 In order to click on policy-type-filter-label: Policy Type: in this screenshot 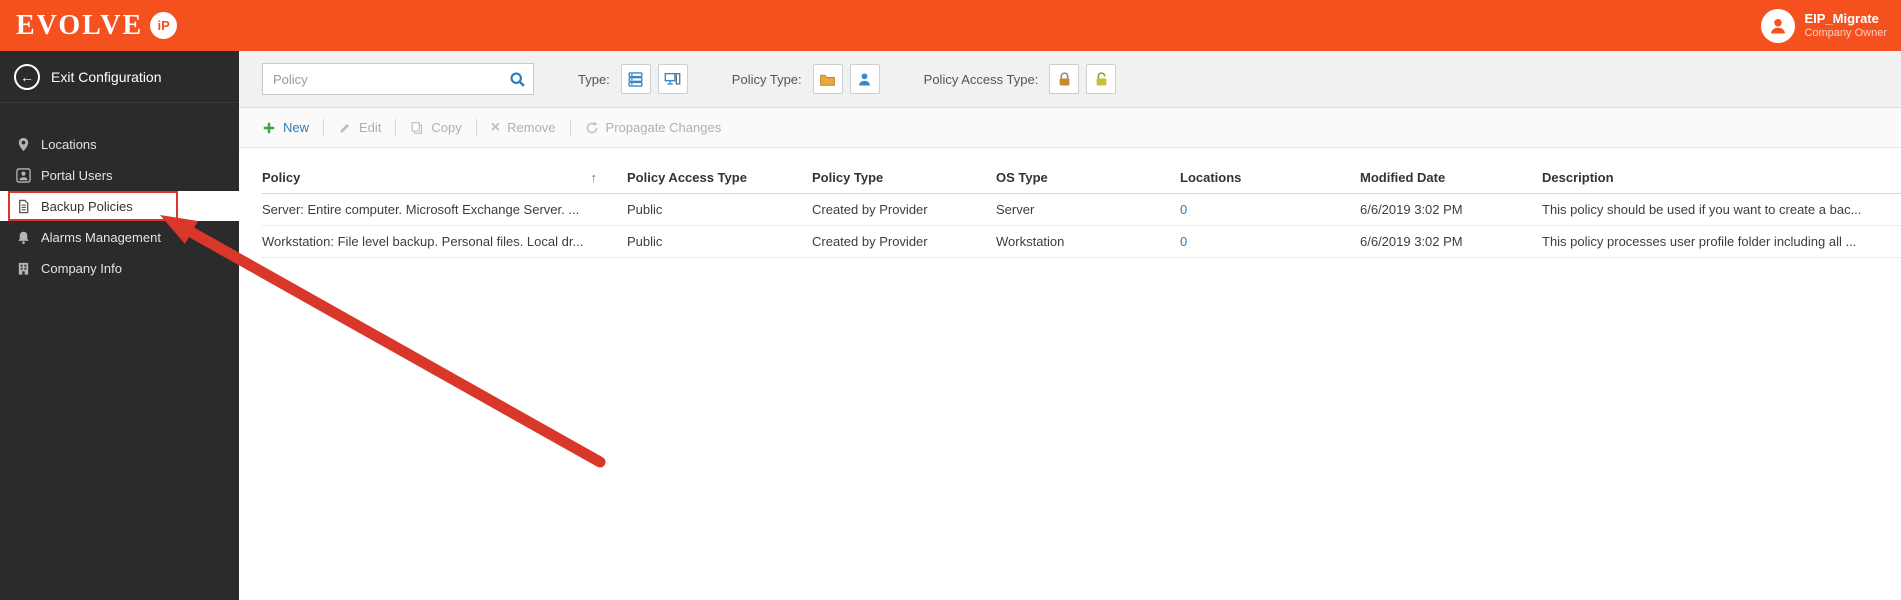, I will do `click(766, 79)`.